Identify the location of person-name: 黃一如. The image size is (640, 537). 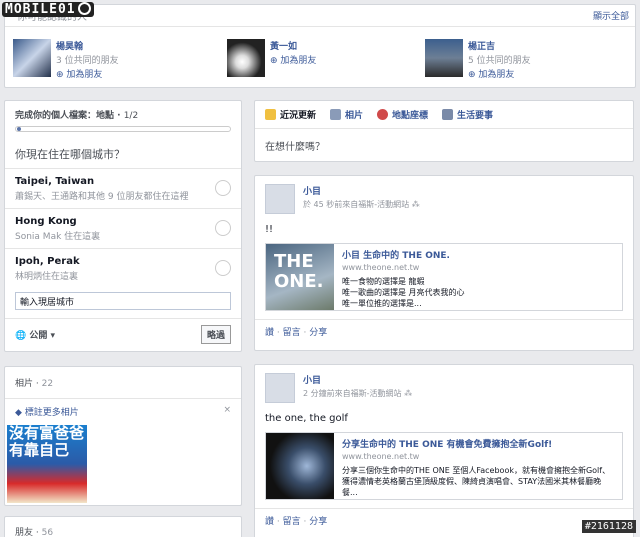
(293, 45).